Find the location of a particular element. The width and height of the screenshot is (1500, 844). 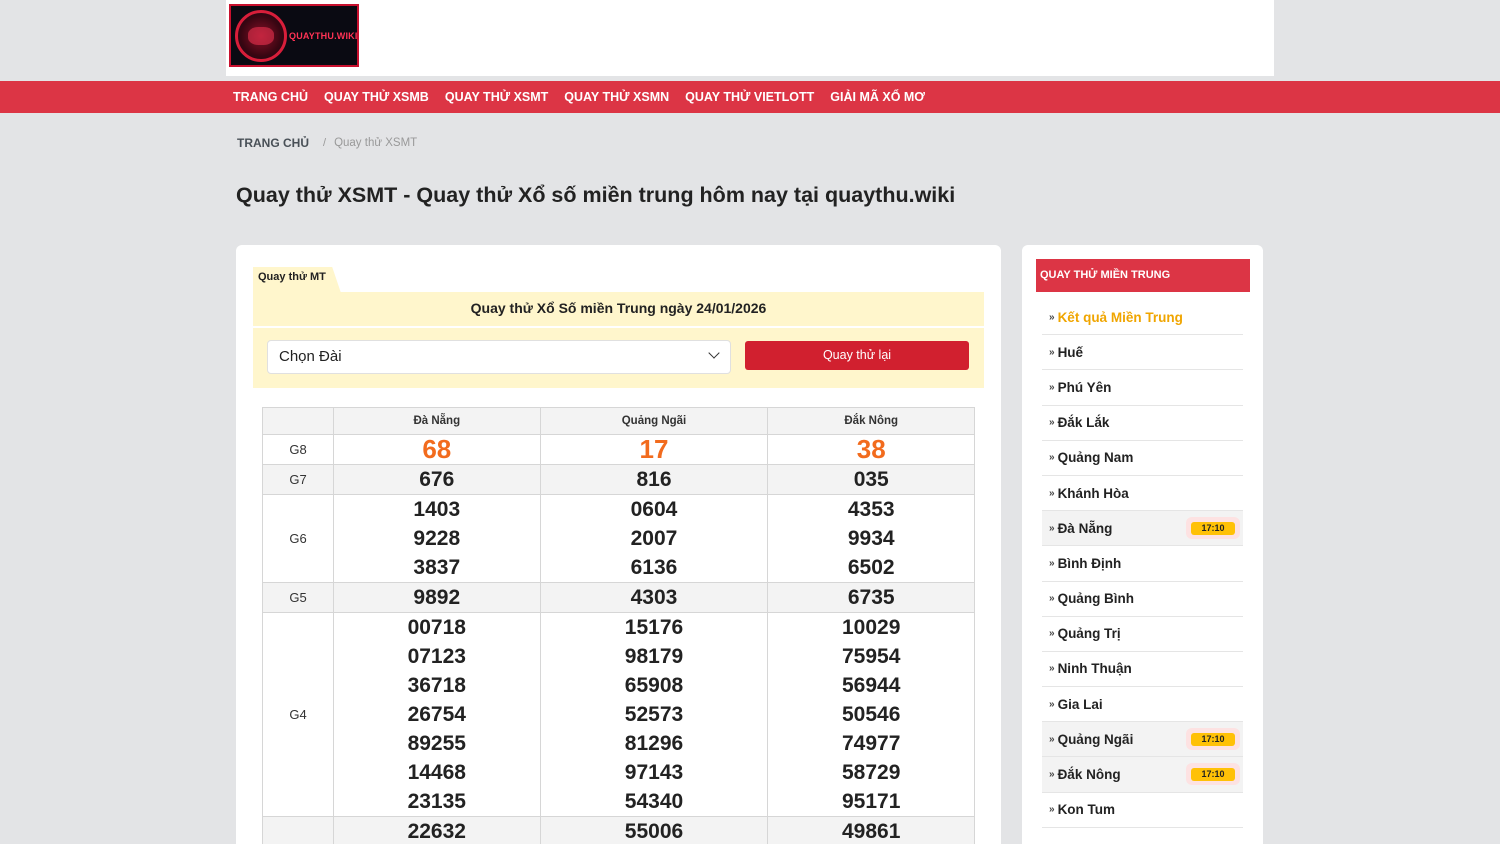

result-number: 49861 is located at coordinates (871, 831).